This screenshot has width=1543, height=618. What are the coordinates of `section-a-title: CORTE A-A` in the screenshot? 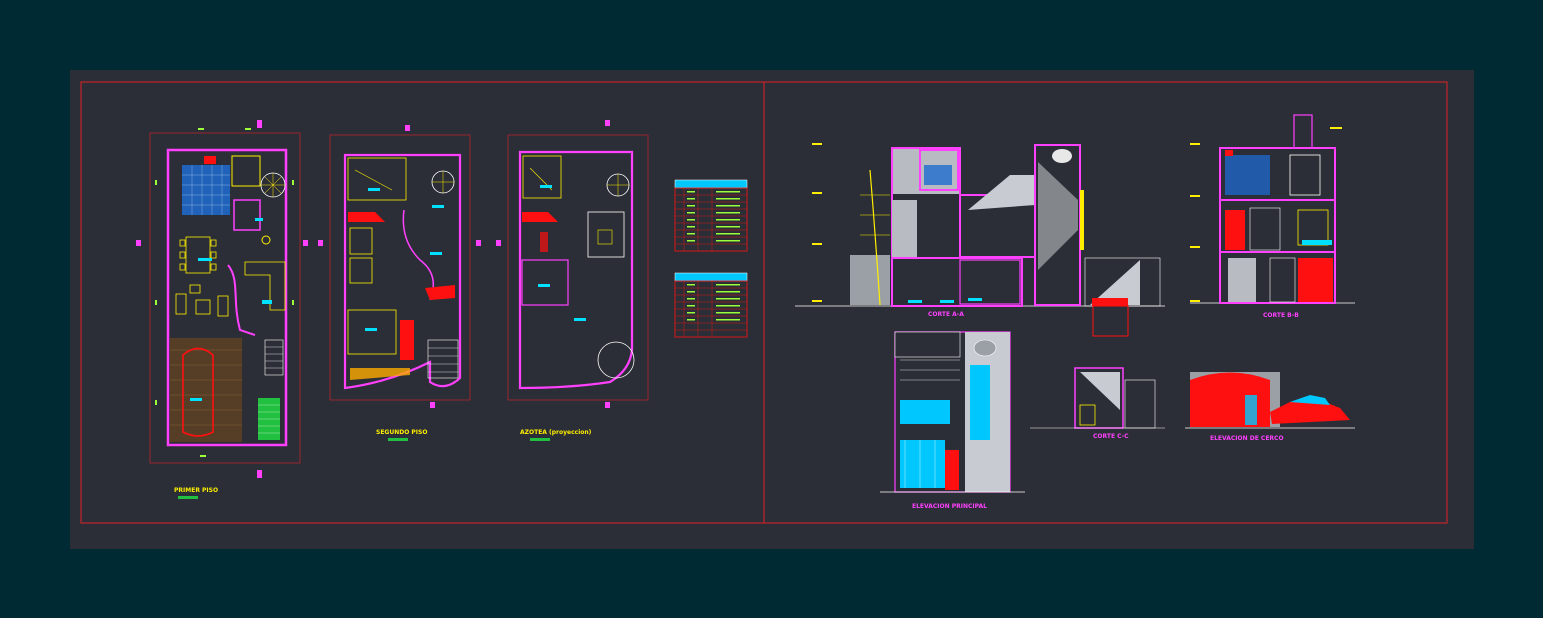 It's located at (946, 314).